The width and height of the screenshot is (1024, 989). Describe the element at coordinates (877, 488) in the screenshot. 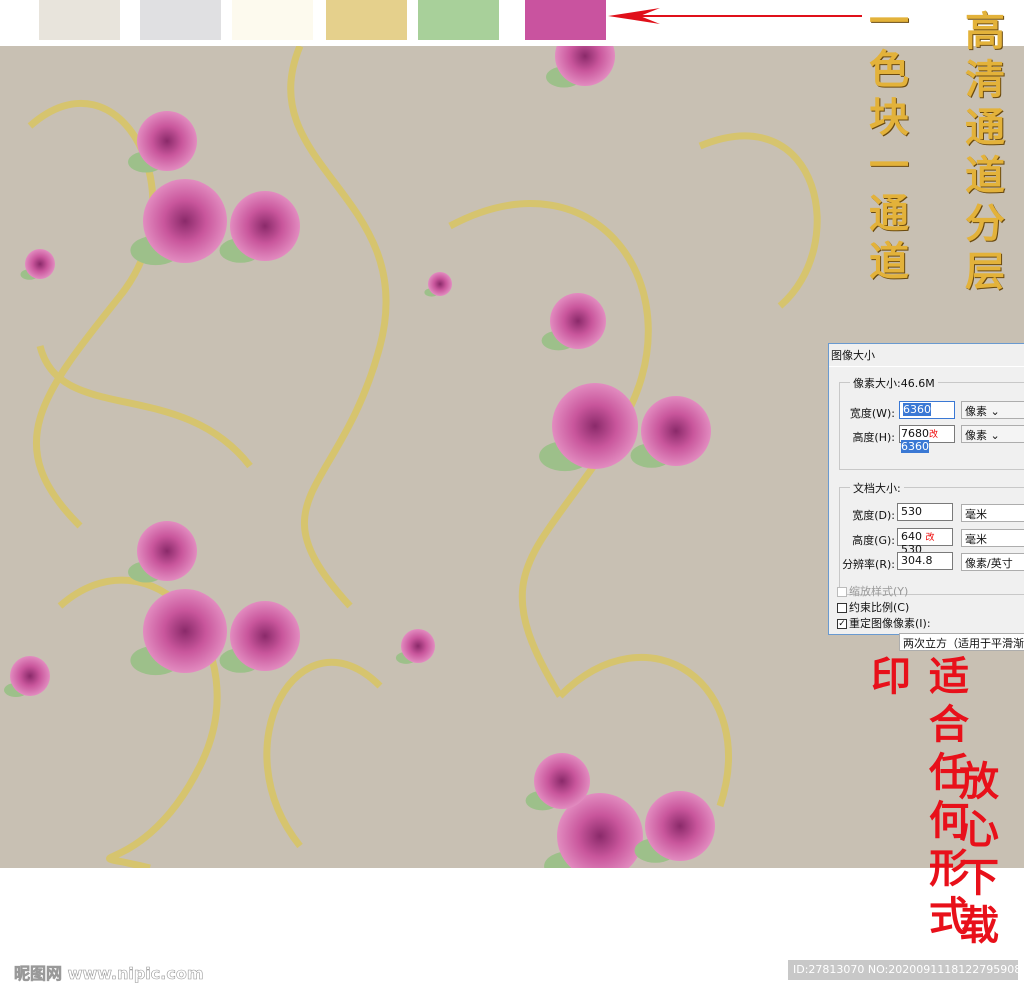

I see `group-label: 文档大小:` at that location.